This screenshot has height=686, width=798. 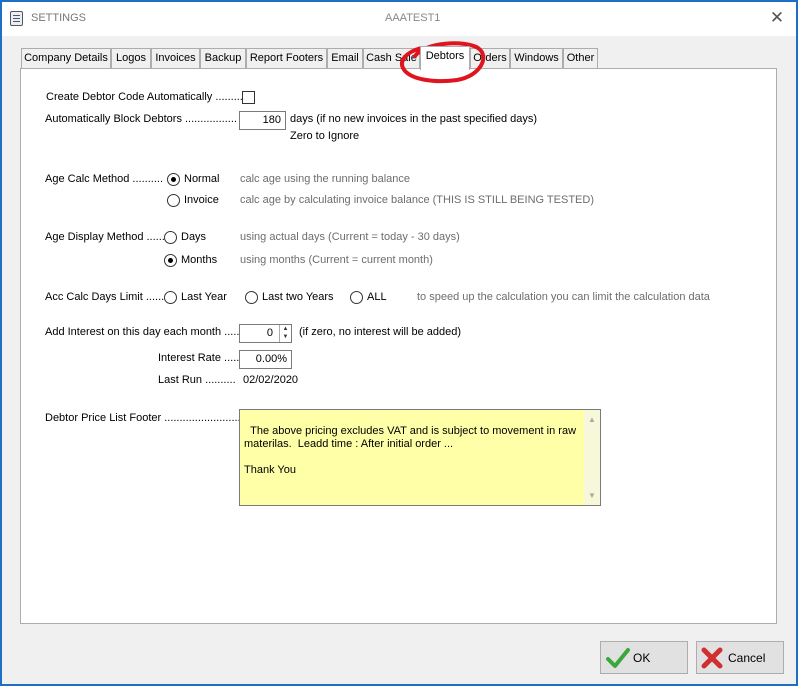 I want to click on tab-cash-sale: Cash Sale, so click(x=391, y=58).